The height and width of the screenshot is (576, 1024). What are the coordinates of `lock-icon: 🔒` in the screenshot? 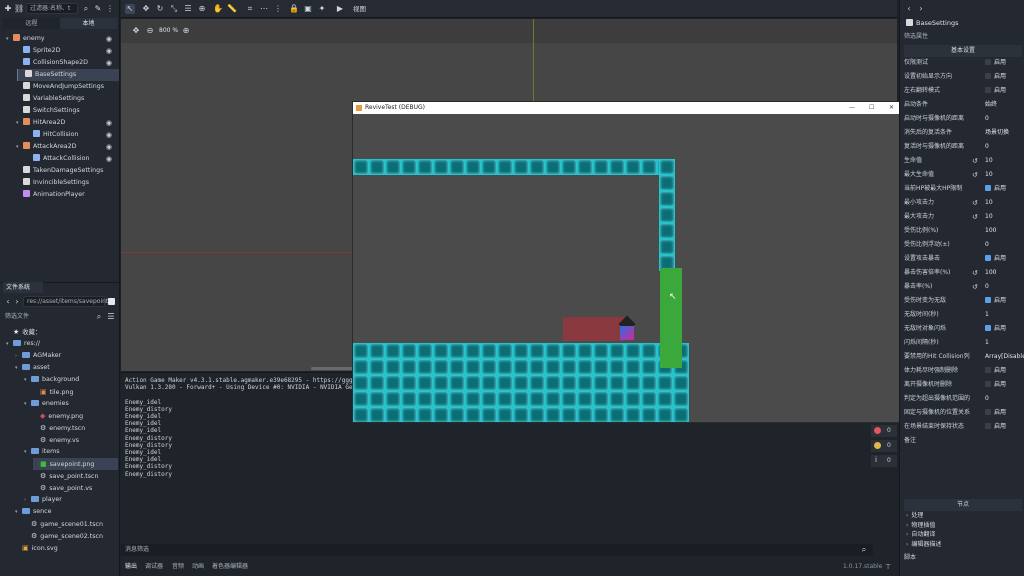 It's located at (294, 9).